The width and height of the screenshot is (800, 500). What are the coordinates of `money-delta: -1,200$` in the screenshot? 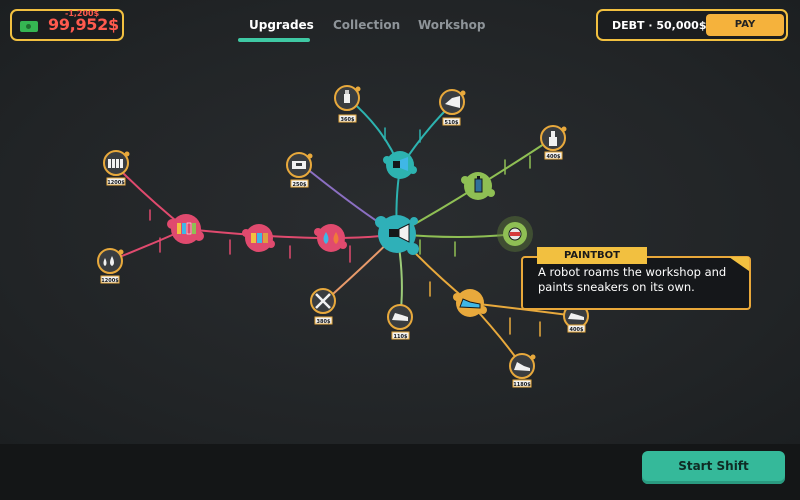 It's located at (82, 13).